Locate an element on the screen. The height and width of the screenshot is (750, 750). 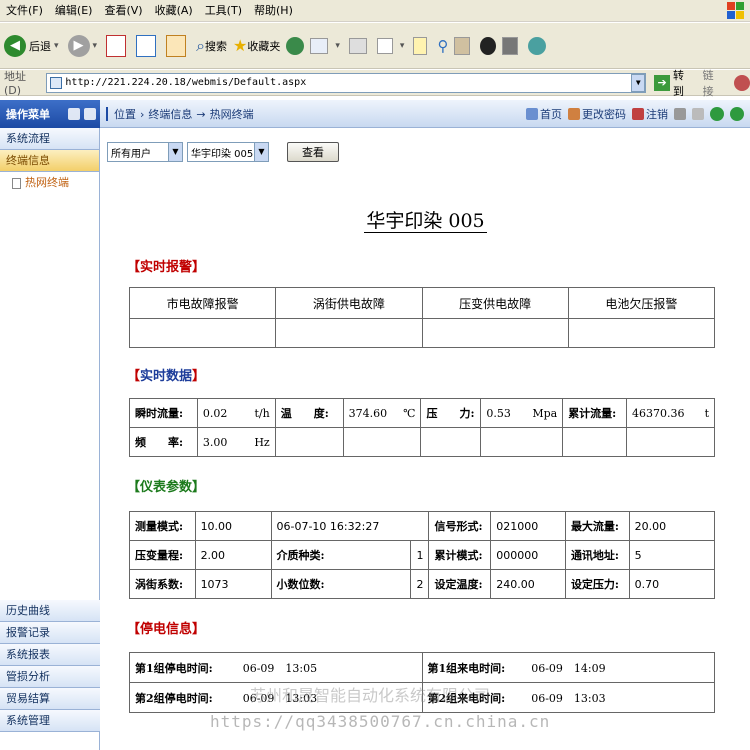
home-button is located at coordinates (178, 45).